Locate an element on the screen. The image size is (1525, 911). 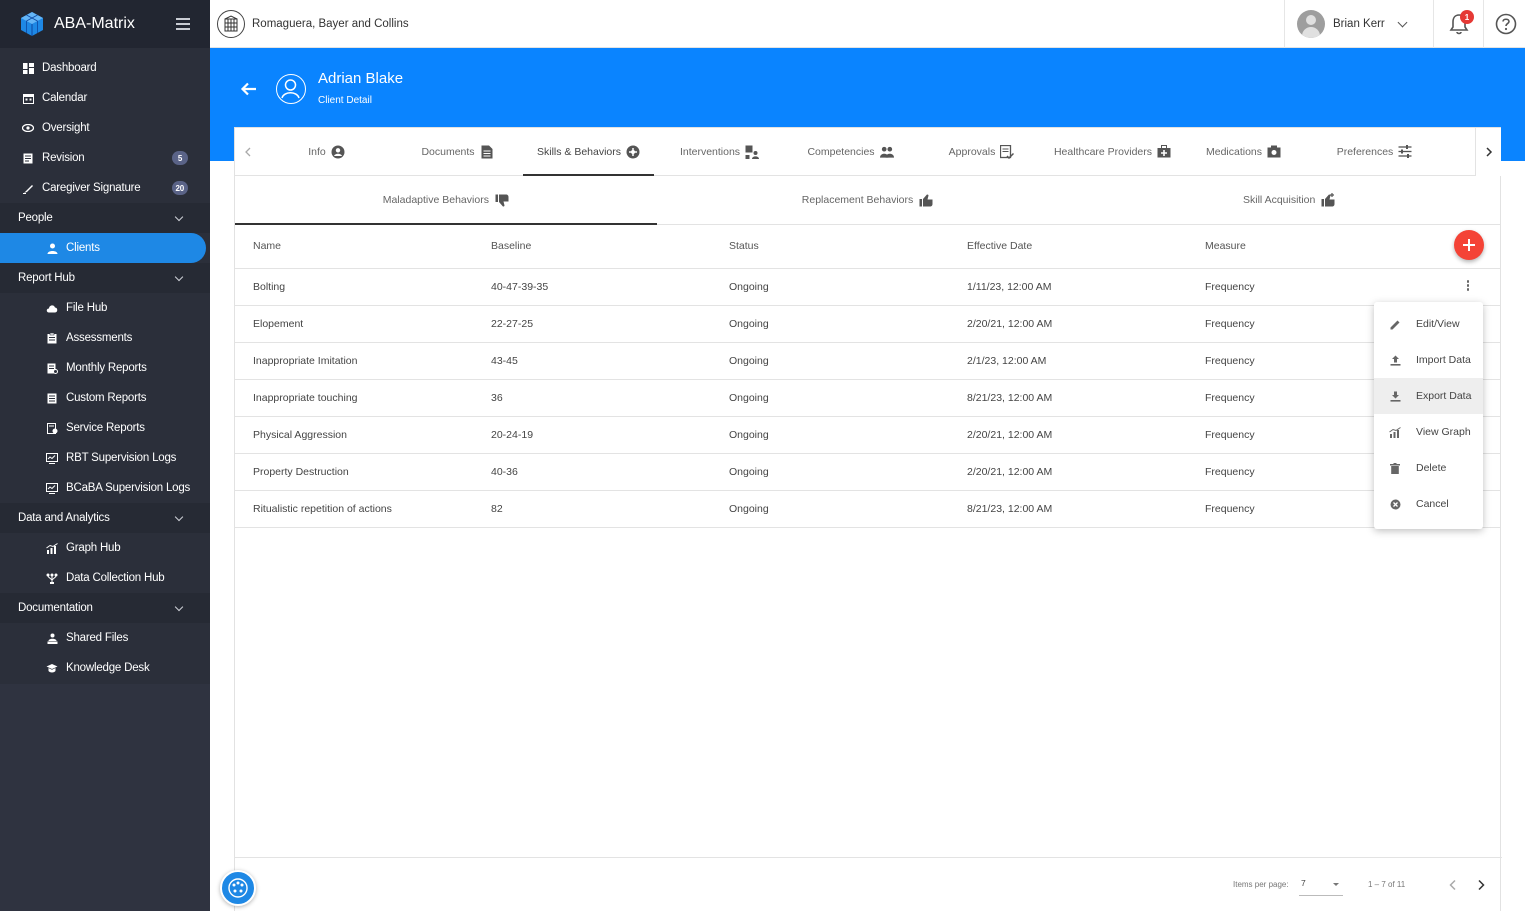
cell-name: Ritualistic repetition of actions is located at coordinates (354, 509).